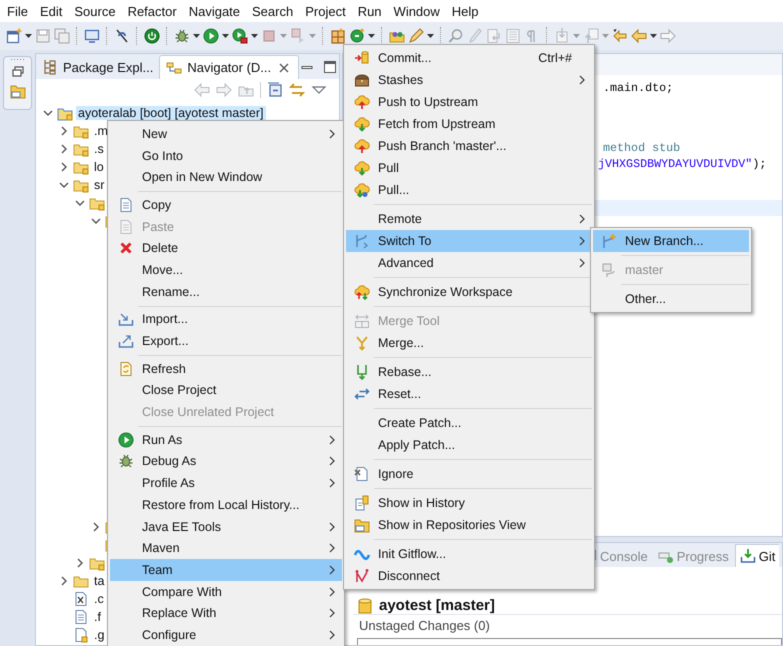  What do you see at coordinates (99, 185) in the screenshot?
I see `tree-item: sr` at bounding box center [99, 185].